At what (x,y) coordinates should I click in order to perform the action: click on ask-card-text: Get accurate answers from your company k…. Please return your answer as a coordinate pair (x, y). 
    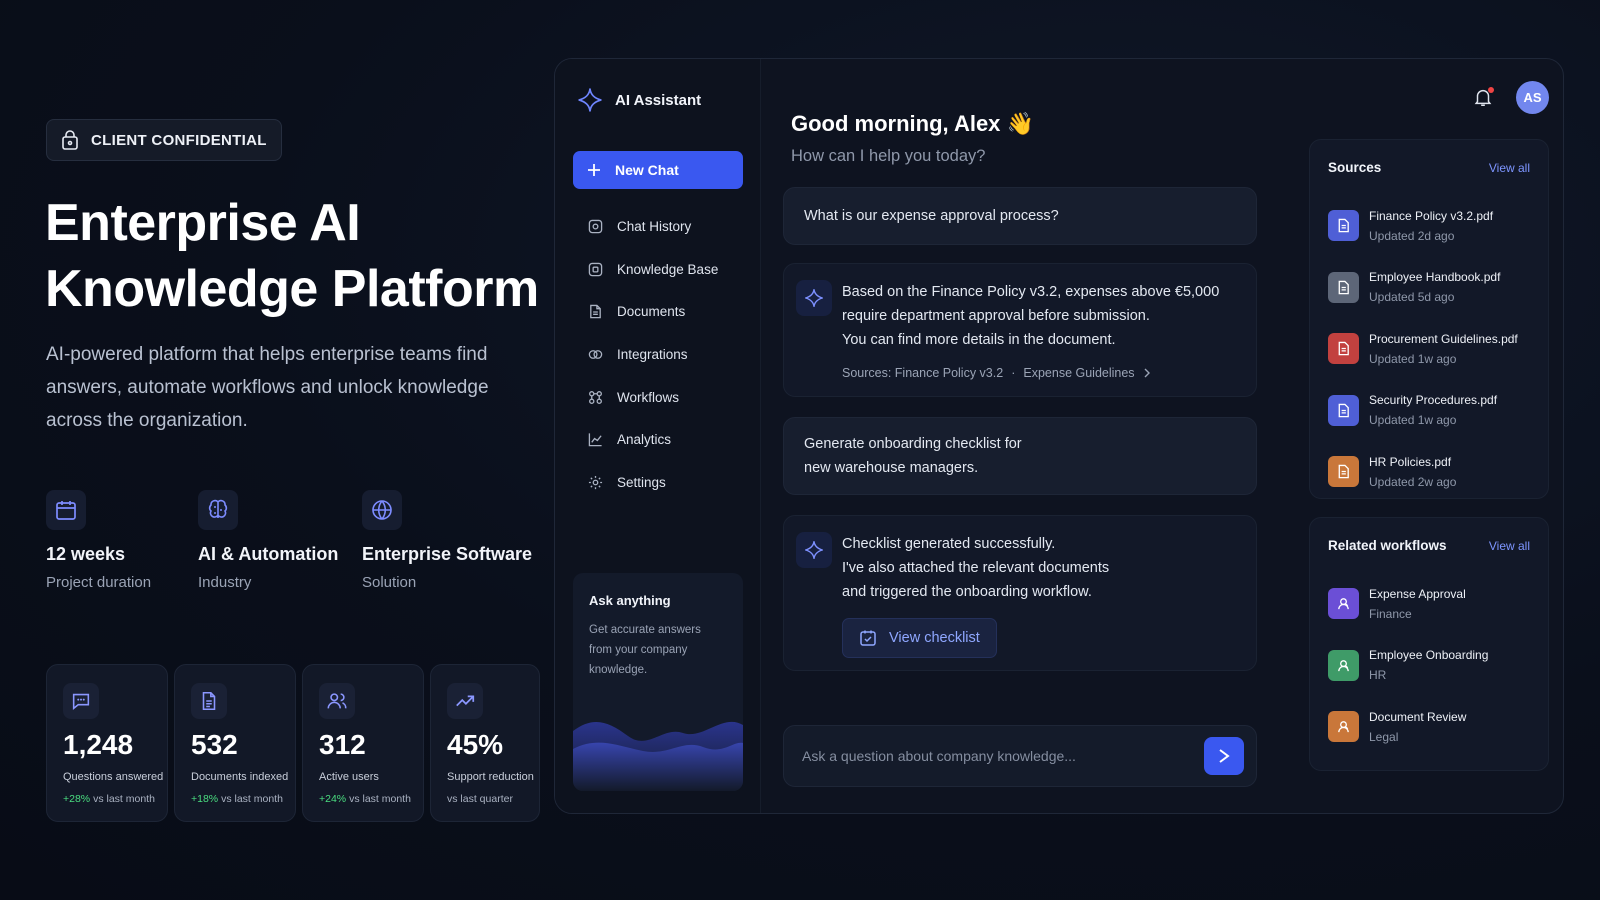
    Looking at the image, I should click on (645, 650).